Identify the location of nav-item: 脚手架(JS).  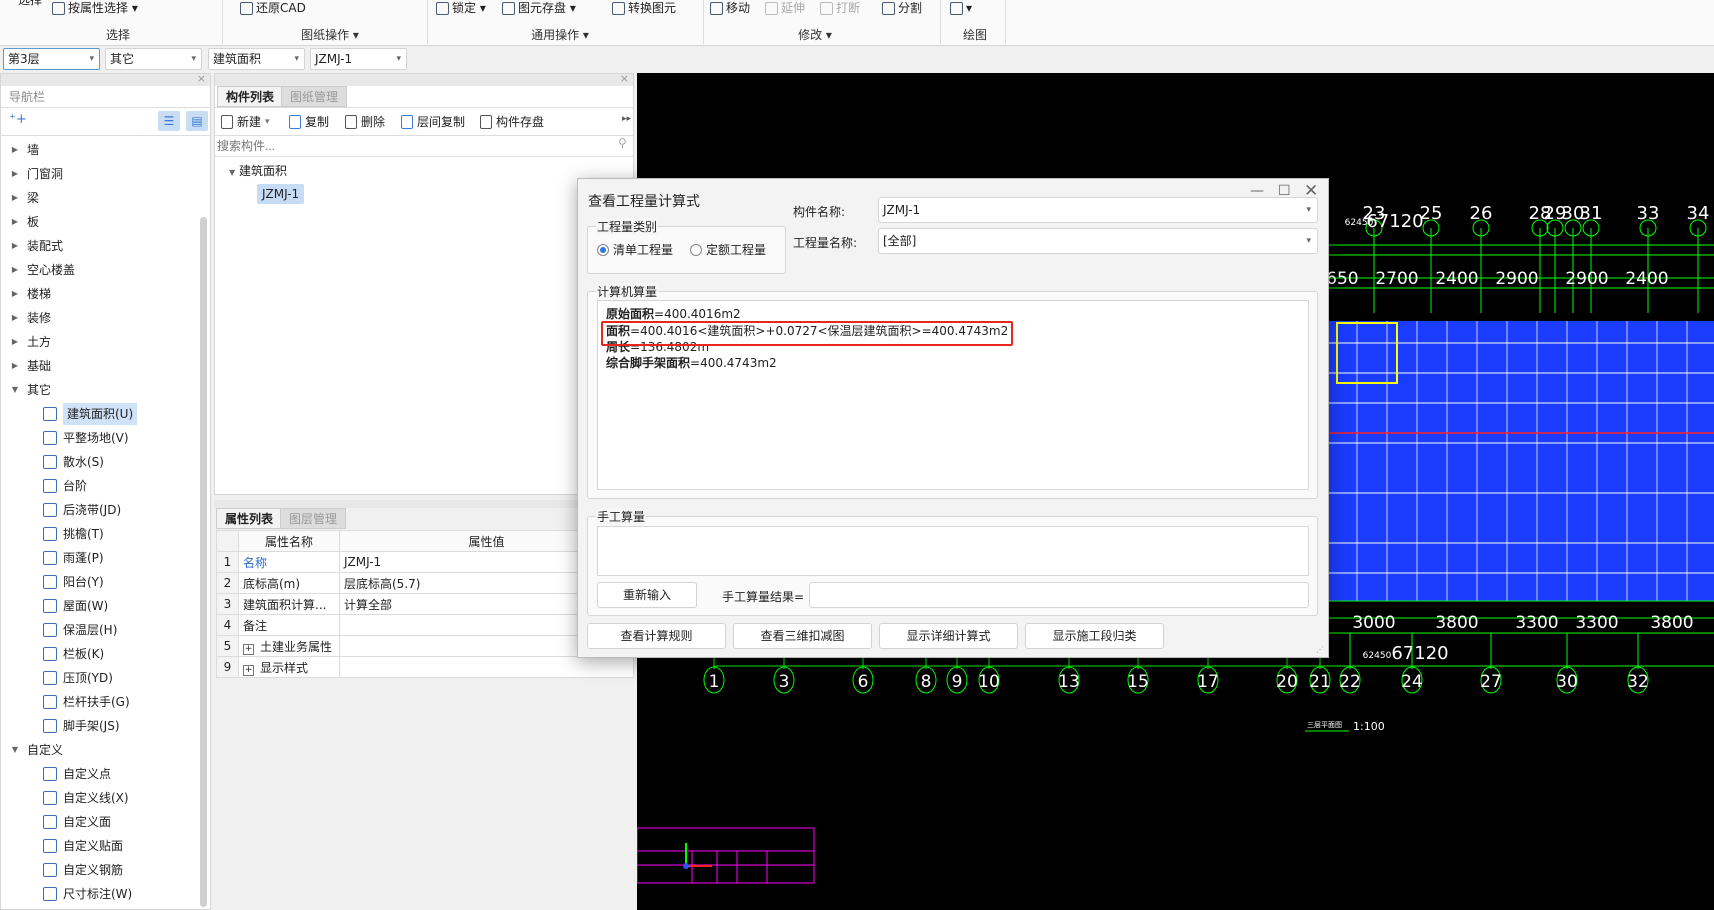
(60, 726).